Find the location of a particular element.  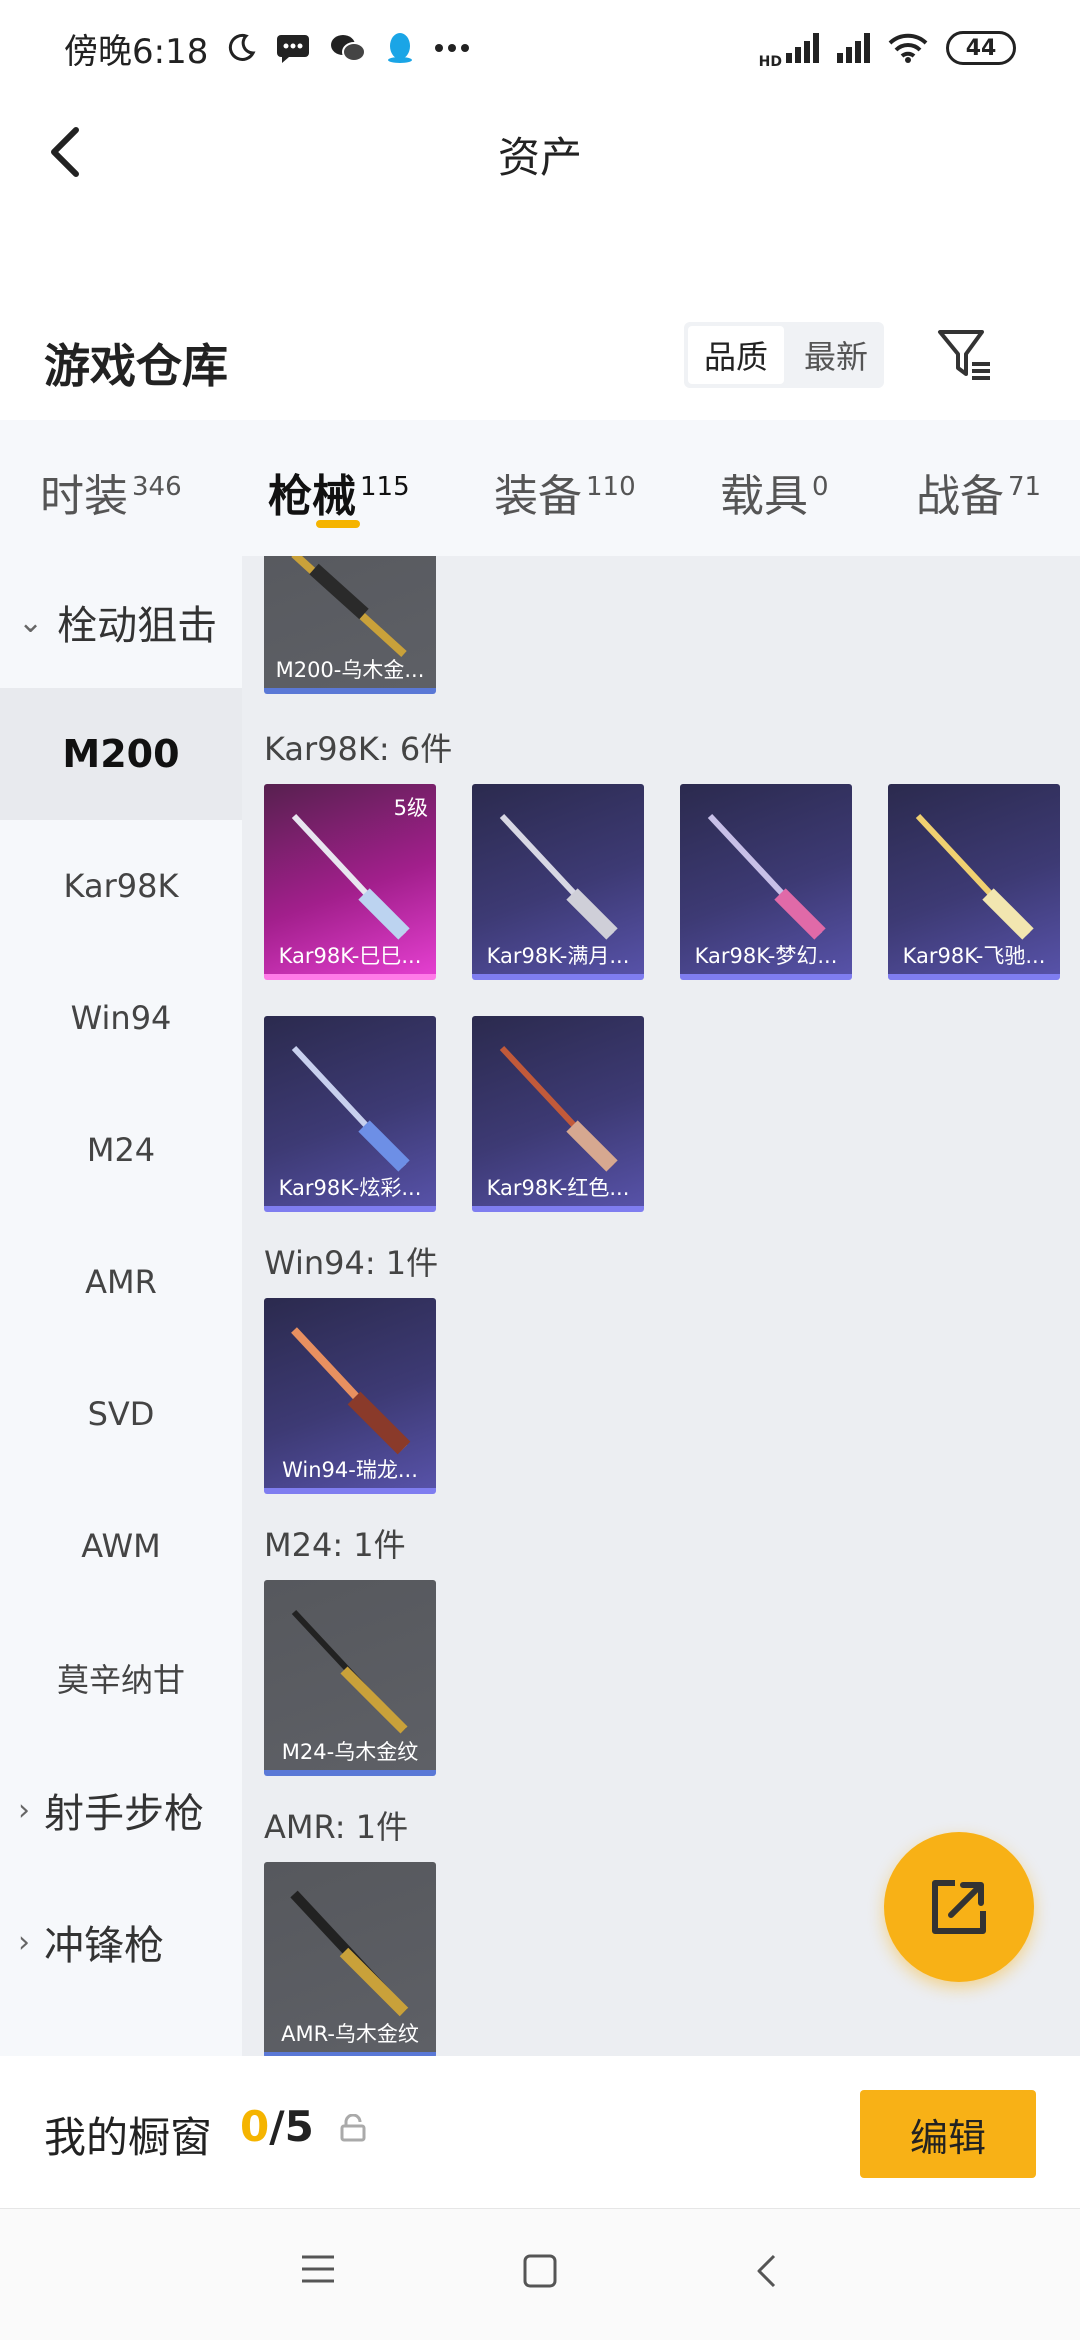

sidebar-group-label: 冲锋枪 is located at coordinates (104, 1946).